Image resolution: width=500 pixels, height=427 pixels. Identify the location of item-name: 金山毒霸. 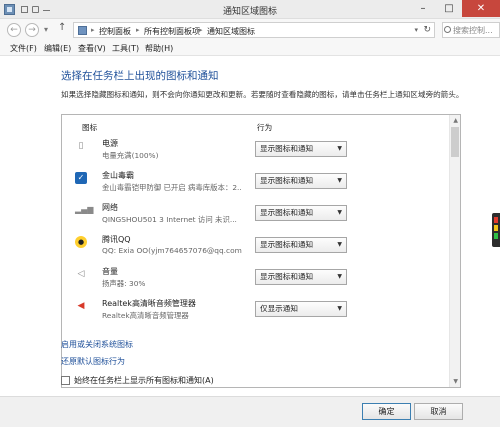
(118, 175).